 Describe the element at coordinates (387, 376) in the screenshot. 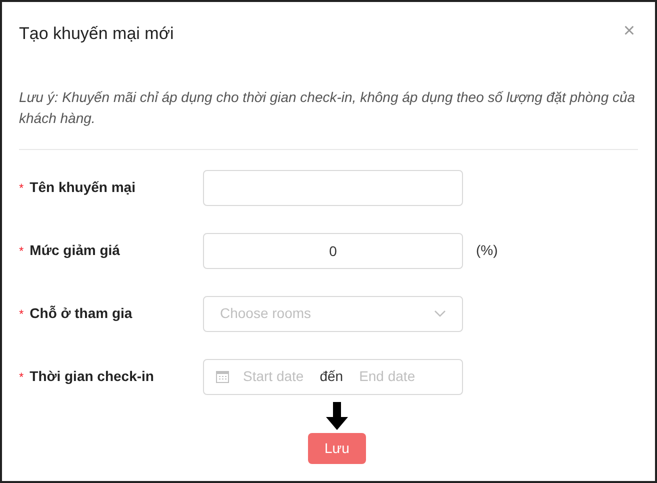

I see `end-date-placeholder: End date` at that location.